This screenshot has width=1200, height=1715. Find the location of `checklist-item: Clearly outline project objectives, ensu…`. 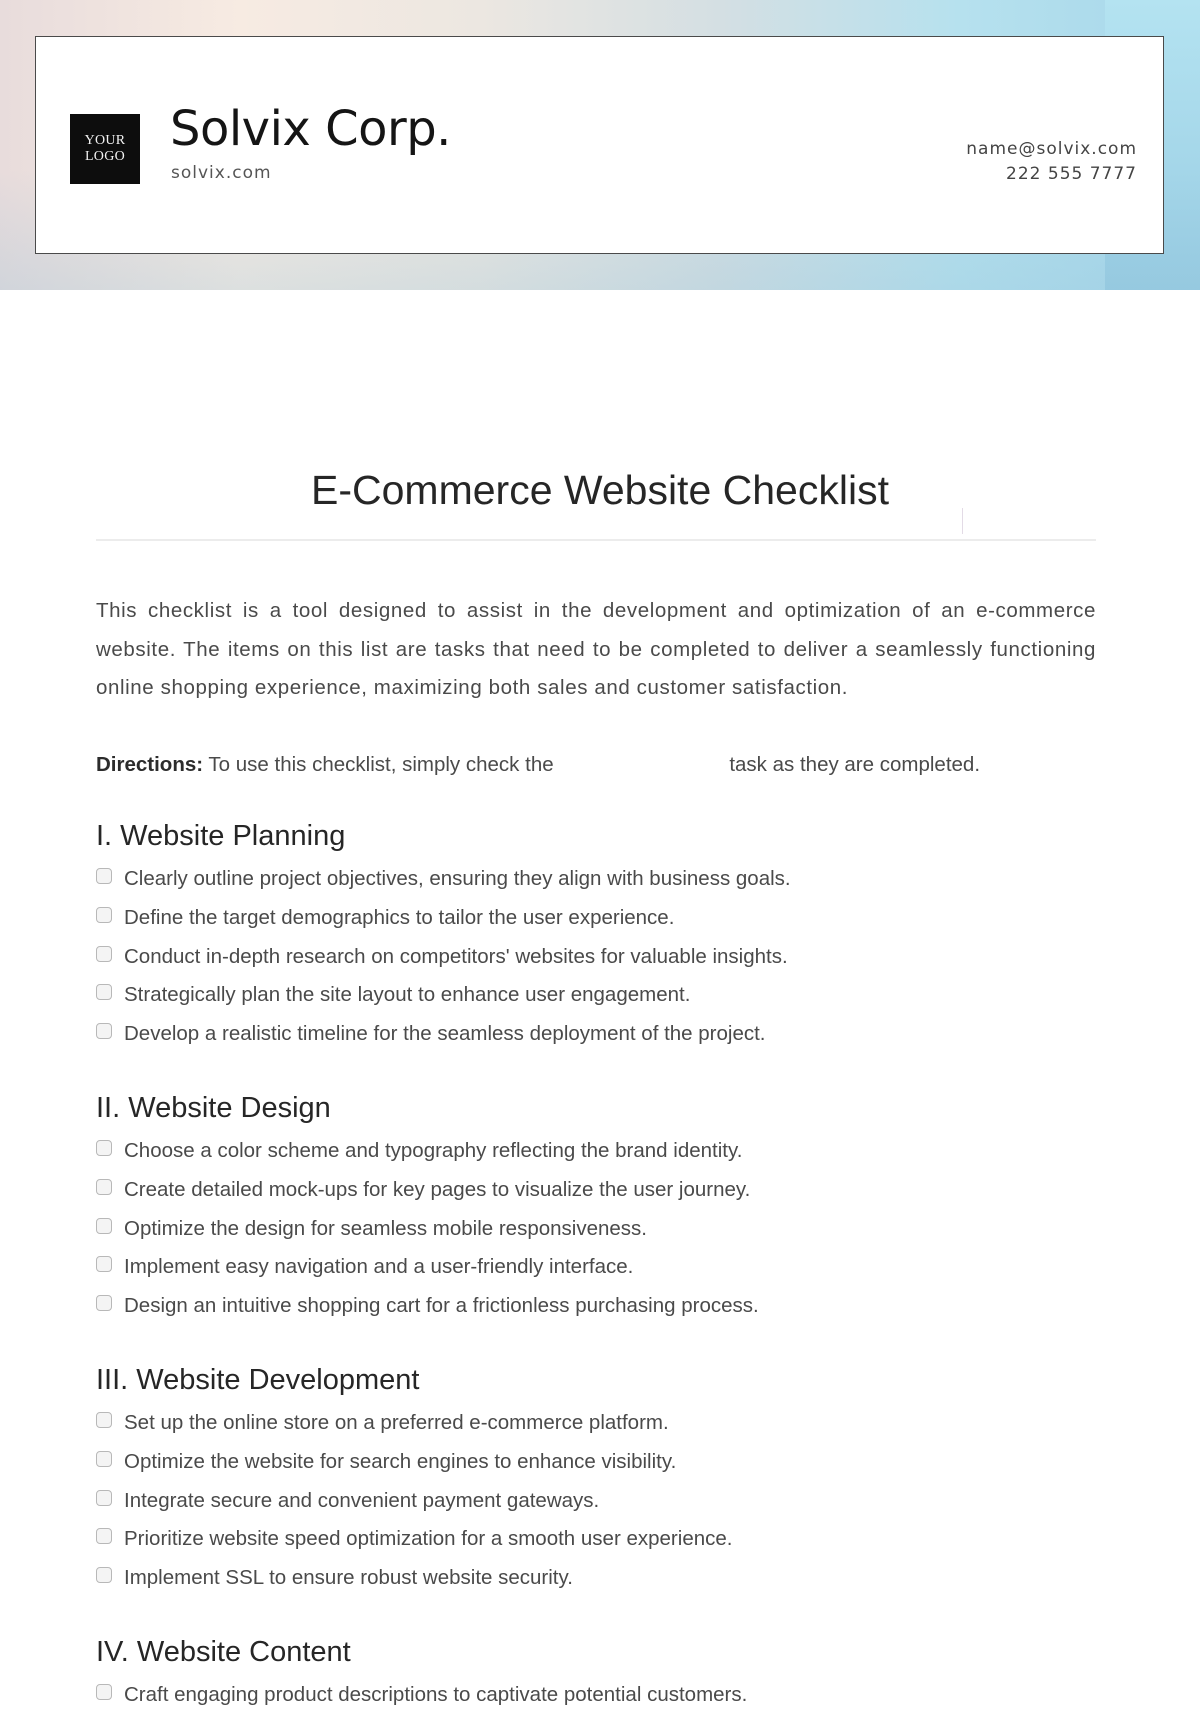

checklist-item: Clearly outline project objectives, ensu… is located at coordinates (596, 879).